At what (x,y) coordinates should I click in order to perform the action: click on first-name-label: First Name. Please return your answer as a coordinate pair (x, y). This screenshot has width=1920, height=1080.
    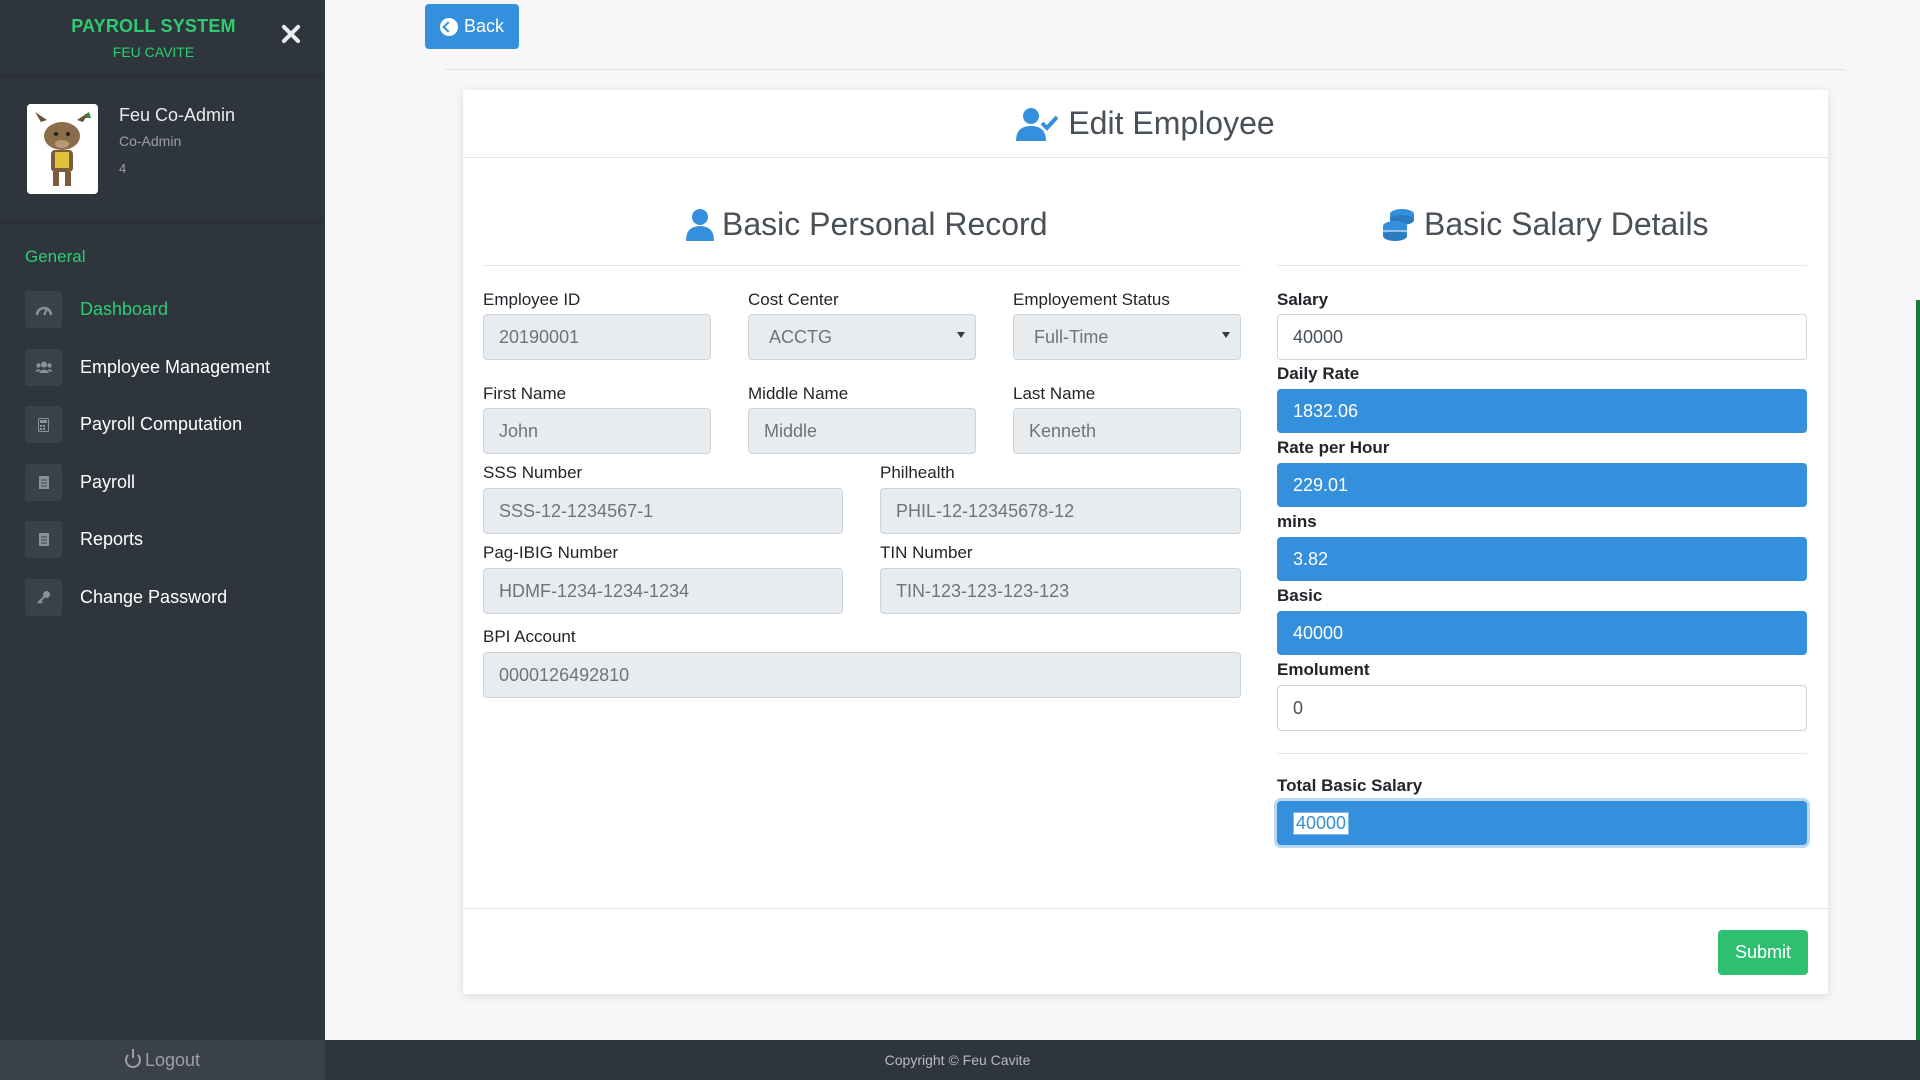
    Looking at the image, I should click on (525, 393).